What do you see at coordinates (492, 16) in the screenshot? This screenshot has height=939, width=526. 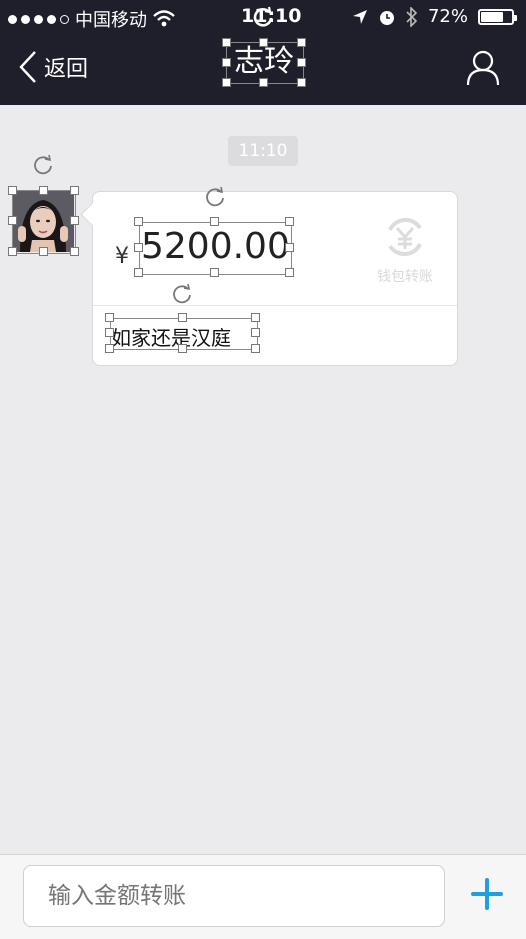 I see `battery-fill` at bounding box center [492, 16].